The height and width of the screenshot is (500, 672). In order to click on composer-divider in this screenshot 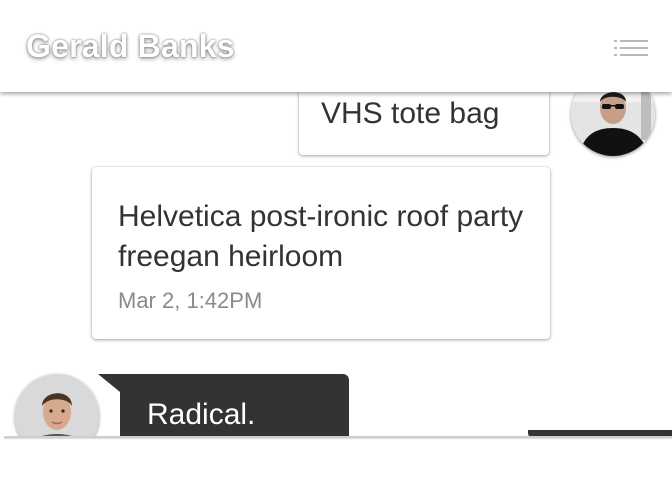, I will do `click(338, 437)`.